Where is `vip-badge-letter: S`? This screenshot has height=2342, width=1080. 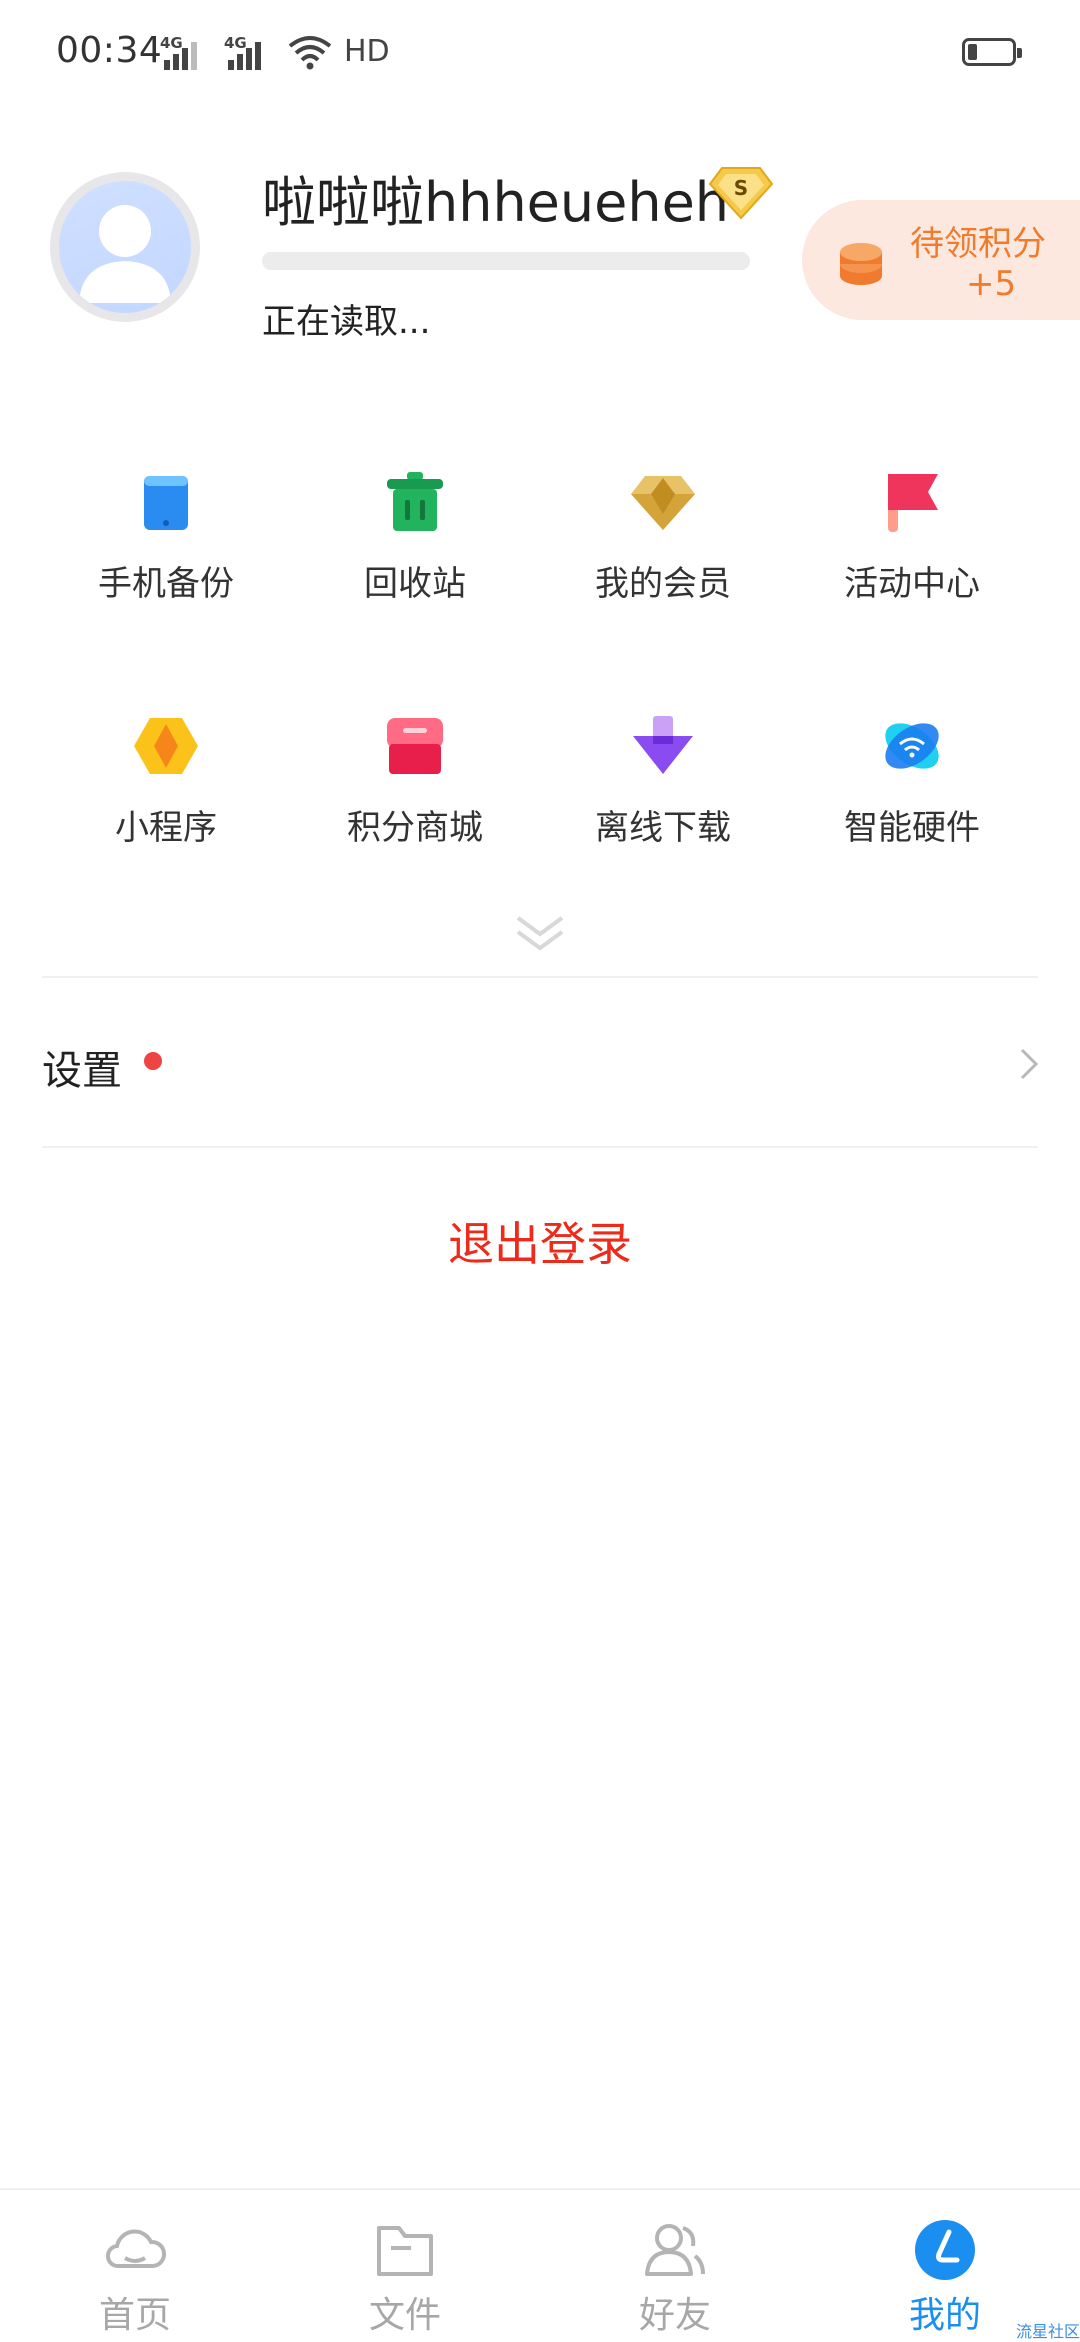 vip-badge-letter: S is located at coordinates (741, 188).